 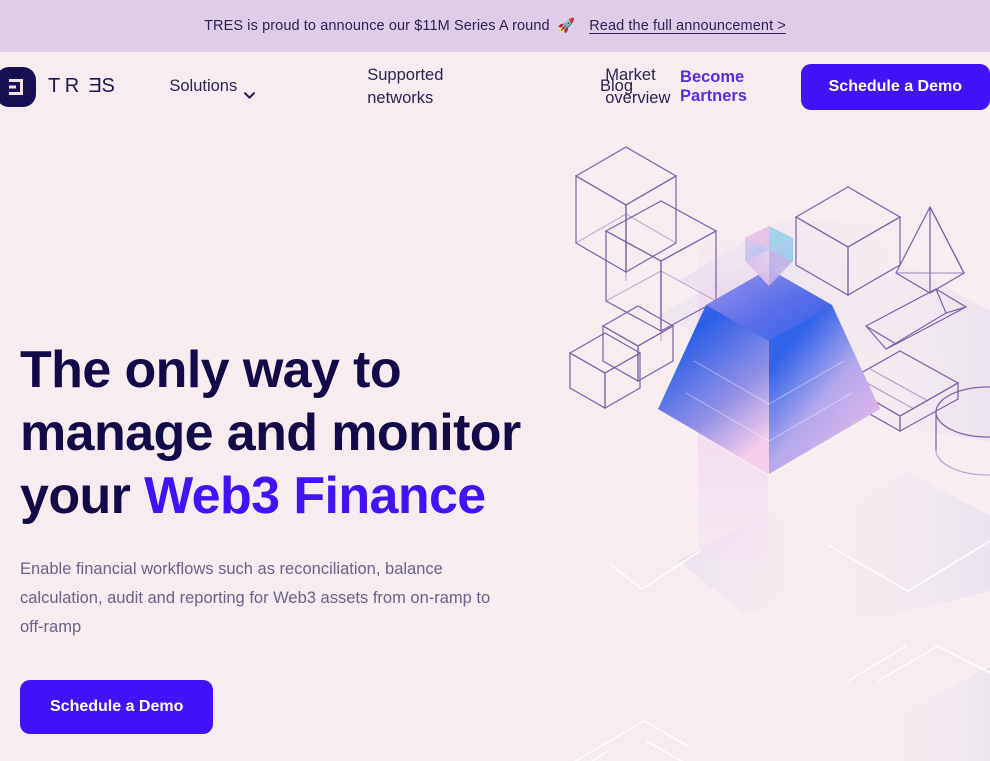 I want to click on rocket-icon: 🚀, so click(x=566, y=25).